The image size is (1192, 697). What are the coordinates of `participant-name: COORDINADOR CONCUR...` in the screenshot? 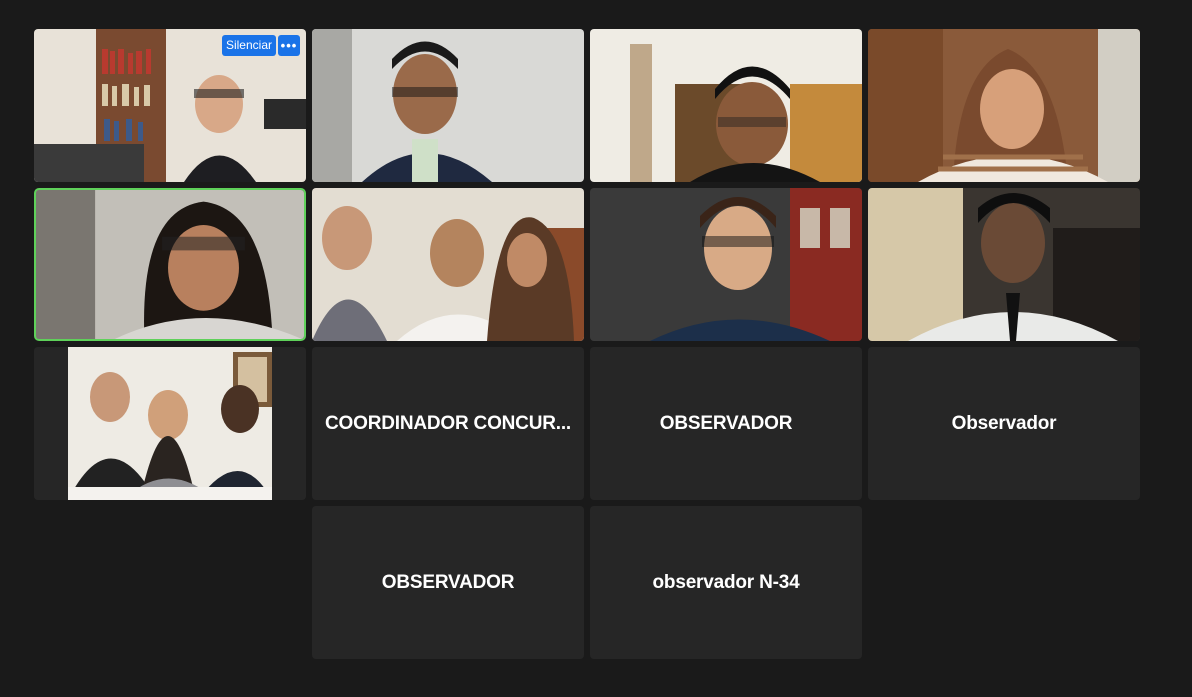 It's located at (448, 423).